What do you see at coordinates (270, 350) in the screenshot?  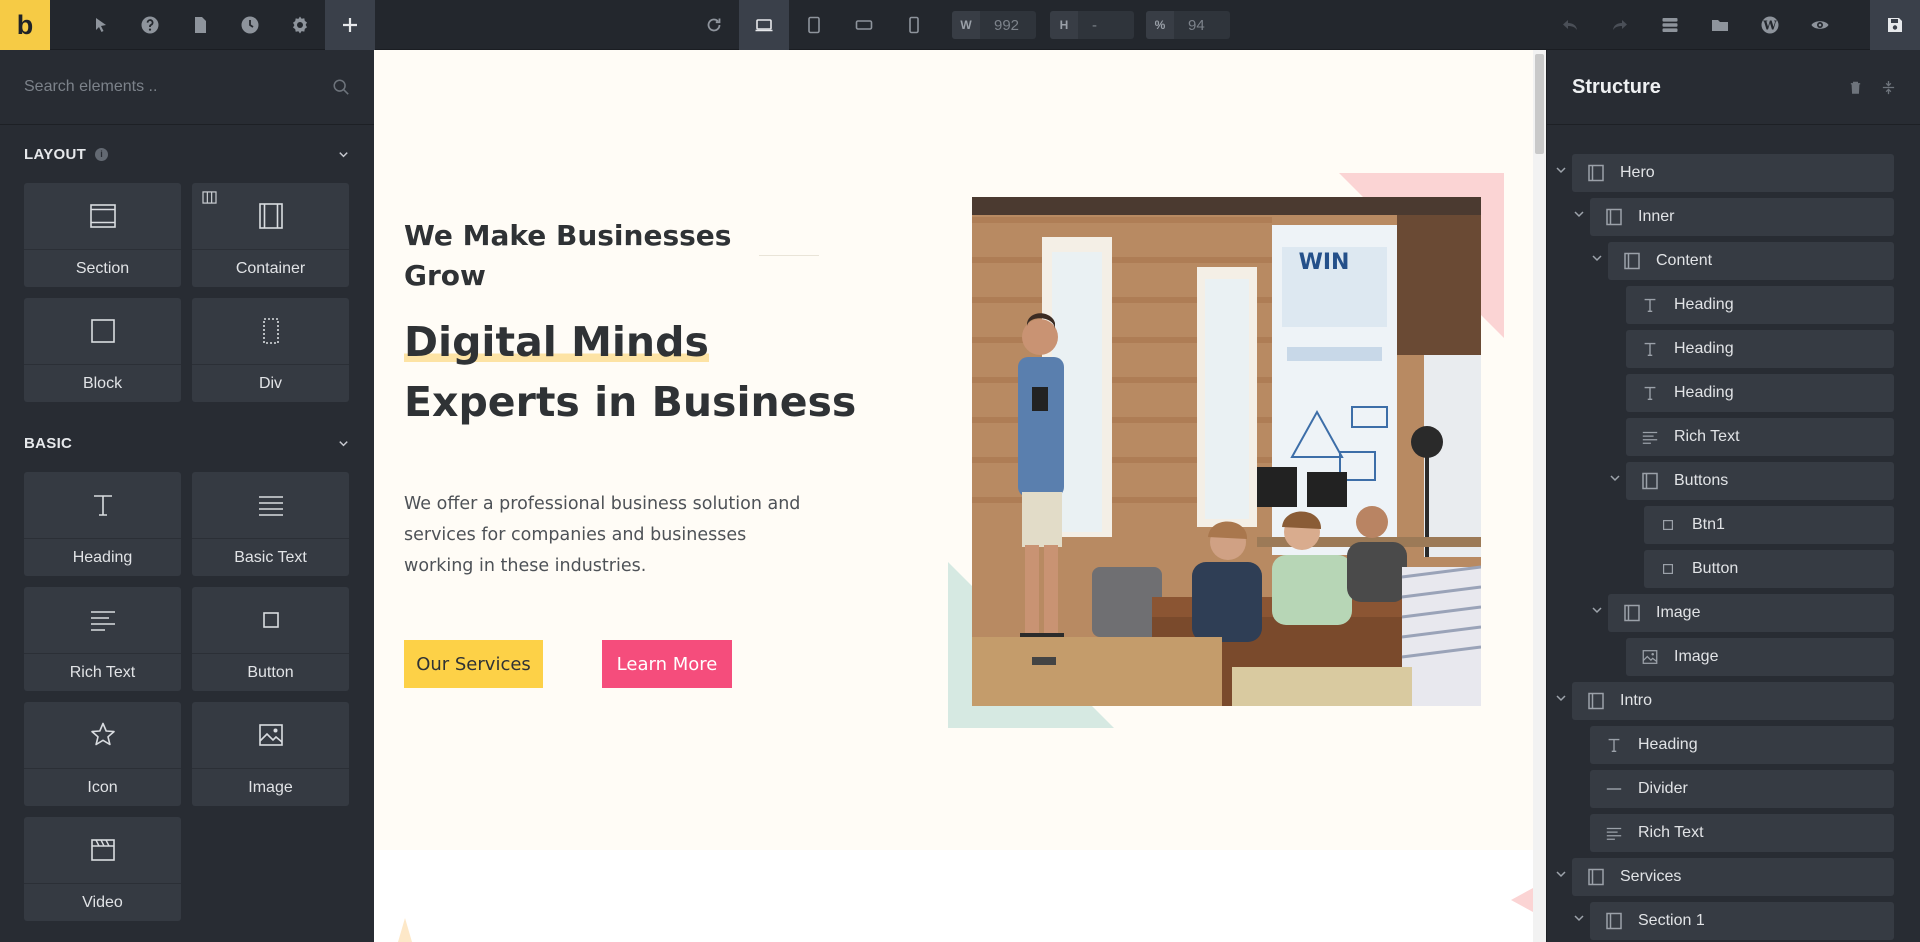 I see `element-div: Div` at bounding box center [270, 350].